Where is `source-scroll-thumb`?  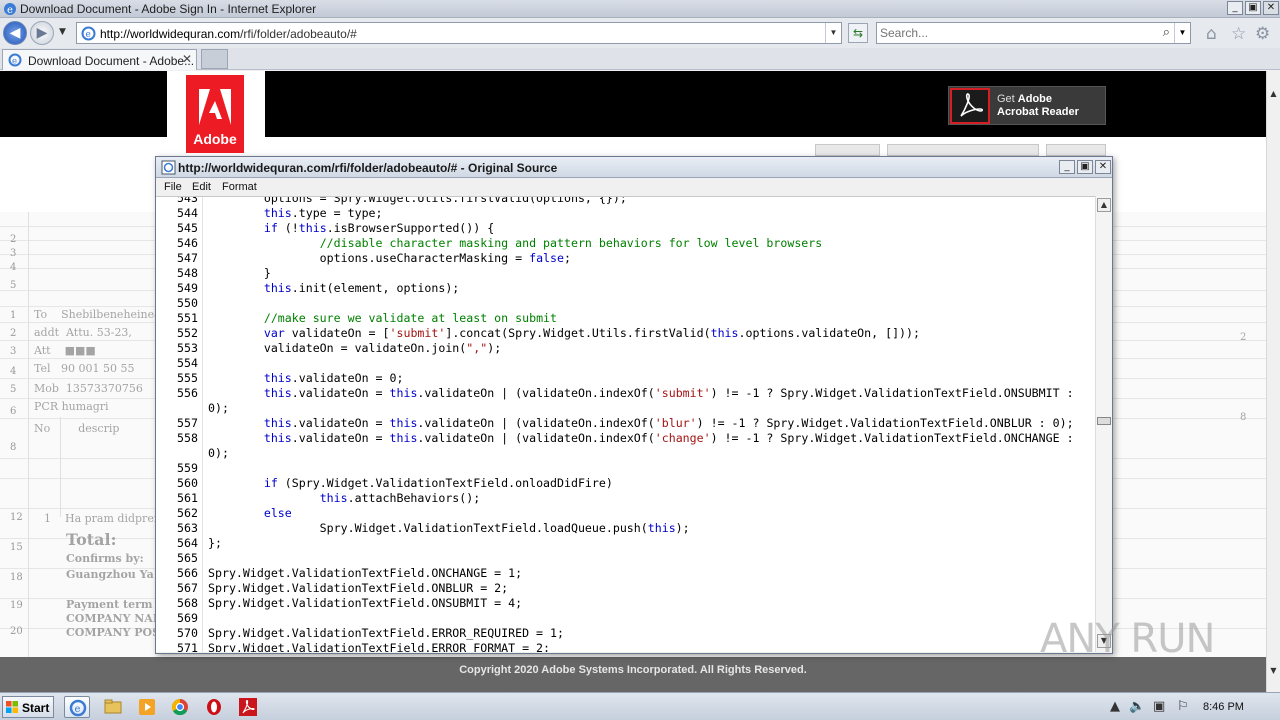 source-scroll-thumb is located at coordinates (1104, 421).